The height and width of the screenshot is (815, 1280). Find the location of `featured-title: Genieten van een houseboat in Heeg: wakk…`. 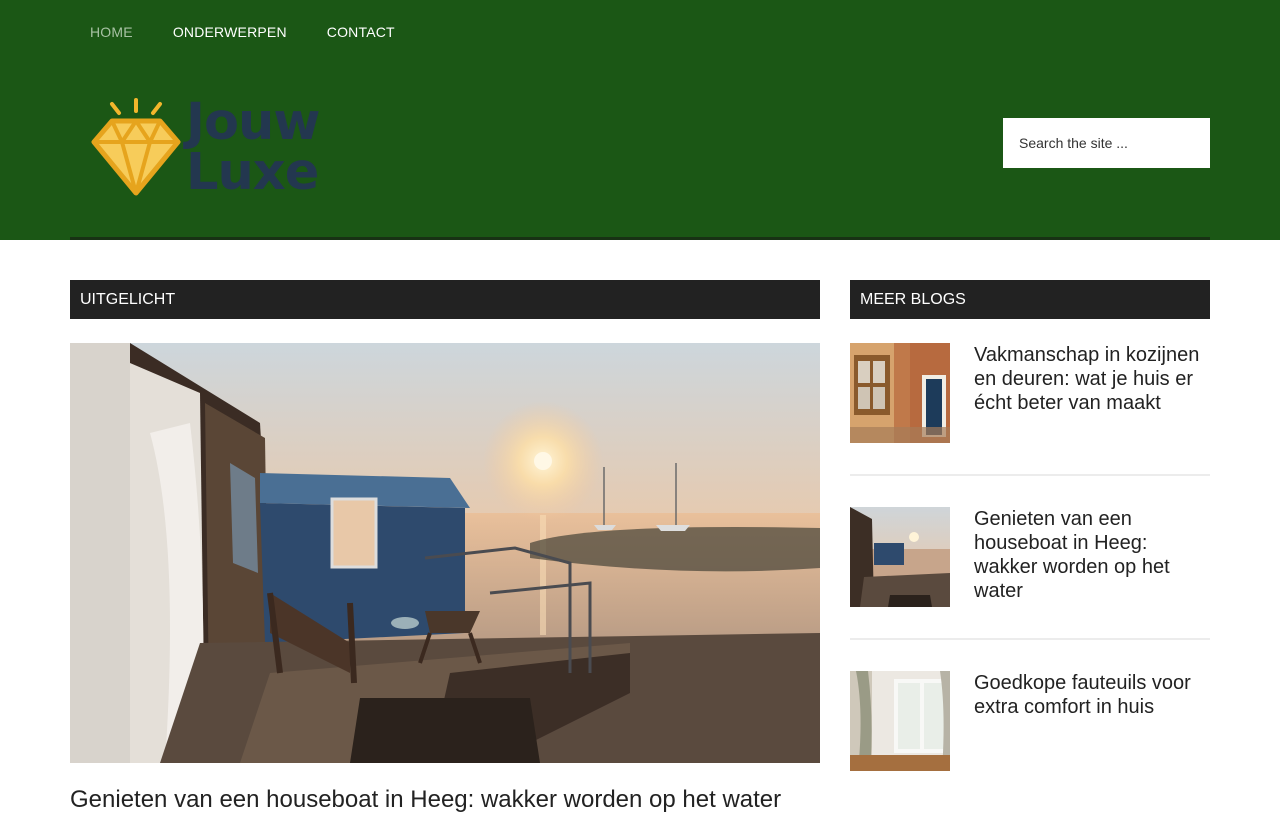

featured-title: Genieten van een houseboat in Heeg: wakk… is located at coordinates (450, 800).